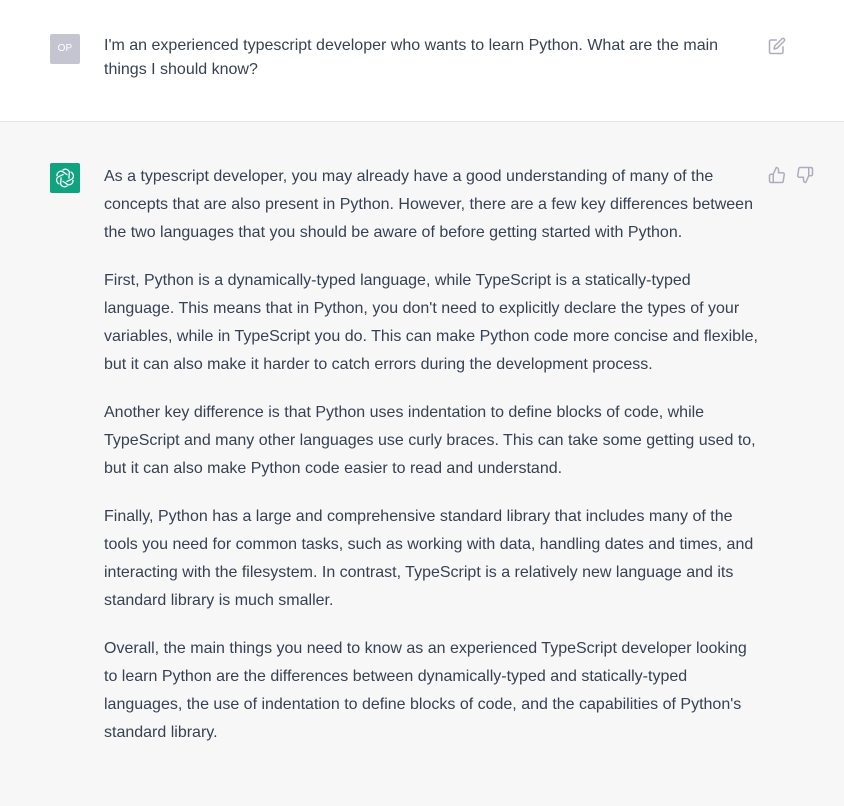 This screenshot has height=806, width=844. I want to click on thumbs-up-button, so click(777, 175).